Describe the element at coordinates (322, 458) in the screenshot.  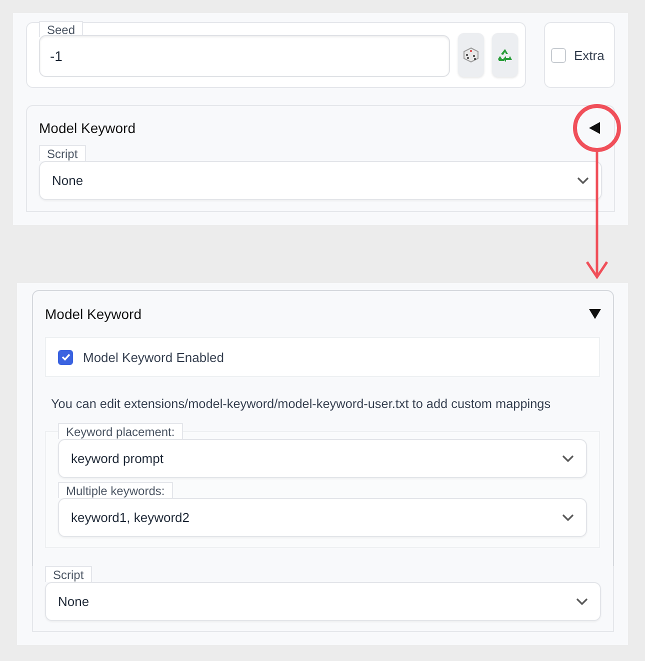
I see `dropdown: keyword prompt` at that location.